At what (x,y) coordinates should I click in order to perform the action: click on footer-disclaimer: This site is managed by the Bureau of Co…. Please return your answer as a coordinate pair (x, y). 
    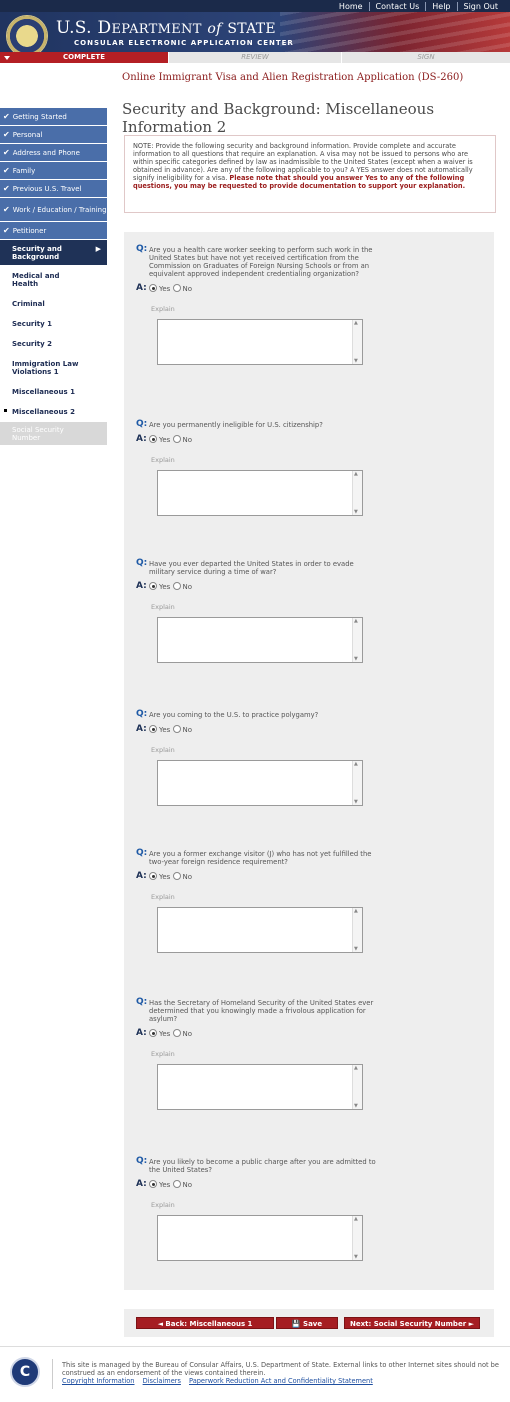
    Looking at the image, I should click on (280, 1369).